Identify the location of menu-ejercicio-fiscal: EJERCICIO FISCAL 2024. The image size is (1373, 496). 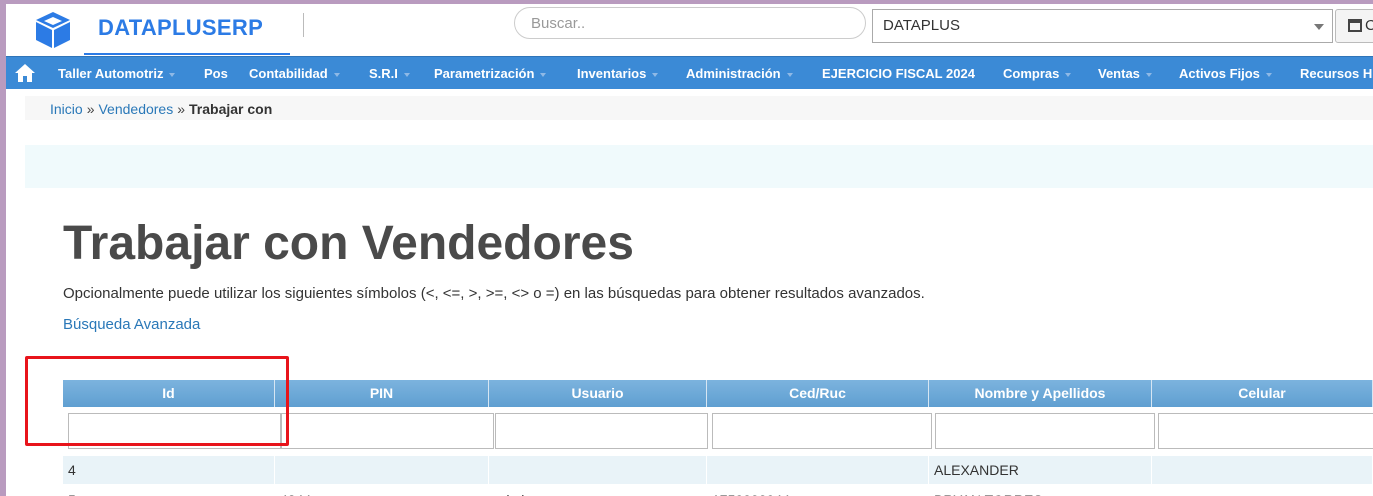
(898, 73).